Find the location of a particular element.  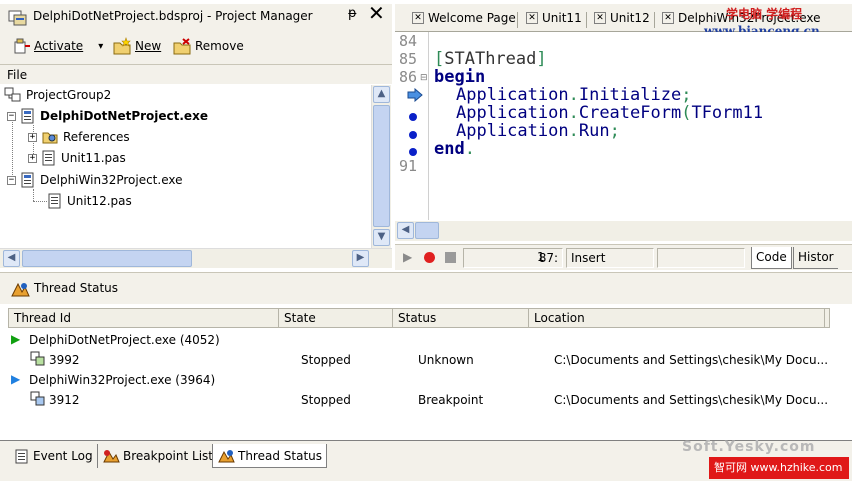

tab-thread-status: Thread Status is located at coordinates (270, 456).